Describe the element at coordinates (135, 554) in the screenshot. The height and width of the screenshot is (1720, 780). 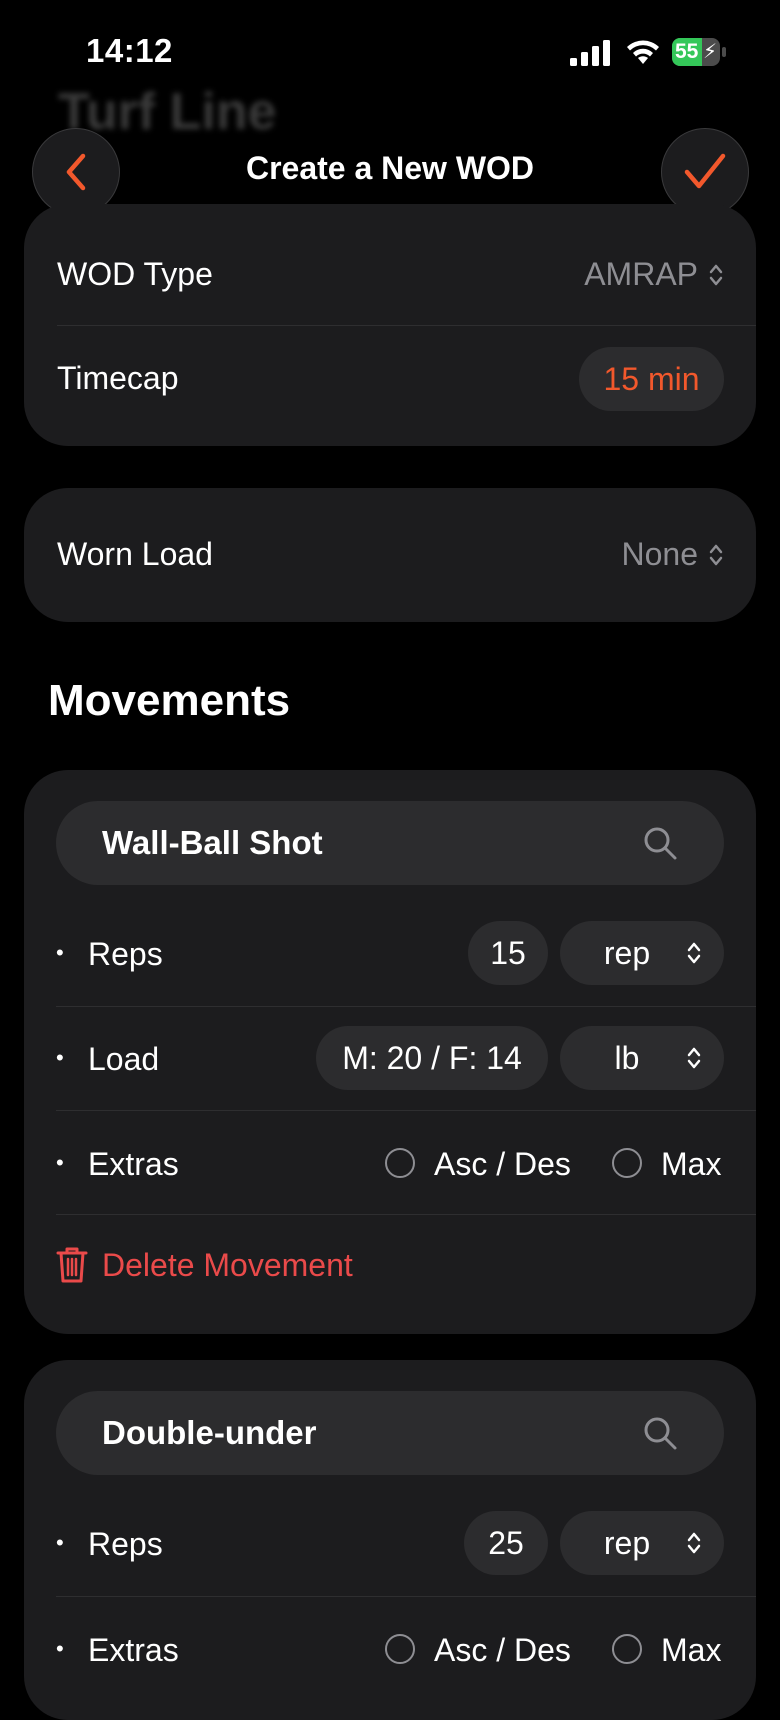
I see `worn-load-label: Worn Load` at that location.